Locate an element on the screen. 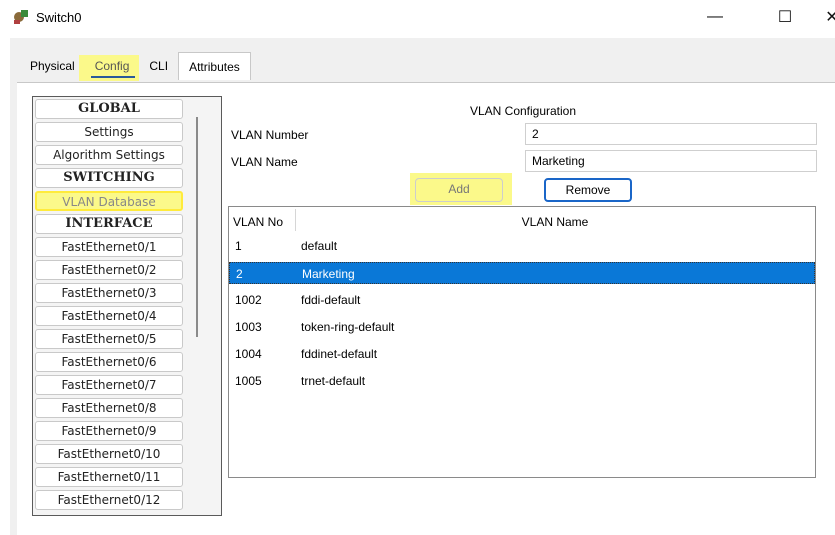 This screenshot has width=835, height=535. switch-app-icon is located at coordinates (21, 17).